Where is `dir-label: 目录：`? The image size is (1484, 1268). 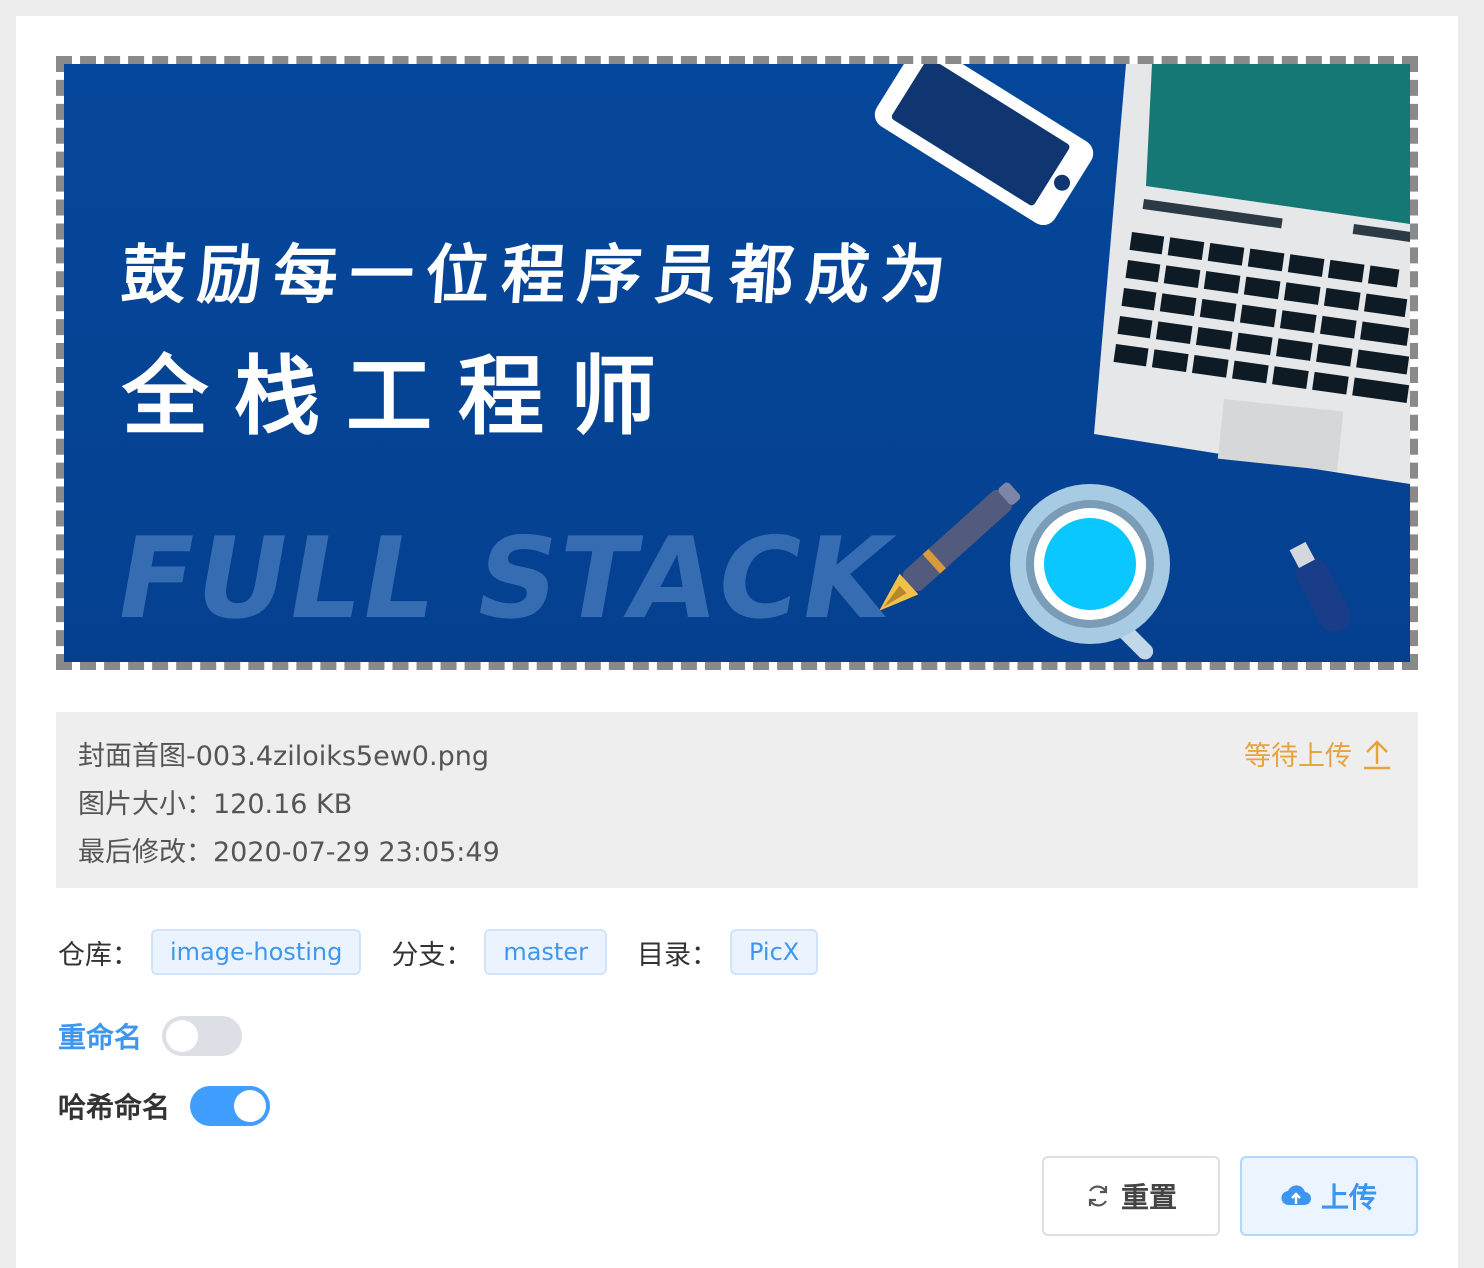 dir-label: 目录： is located at coordinates (677, 955).